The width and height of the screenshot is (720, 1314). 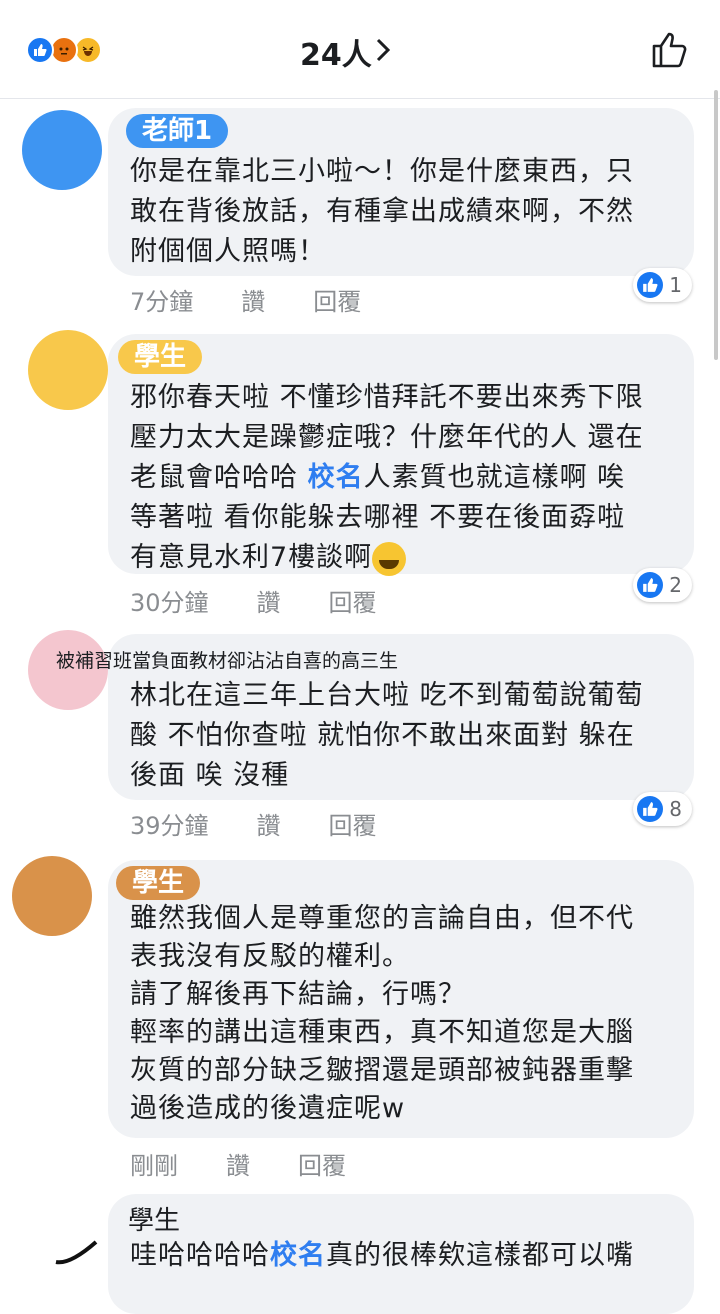 I want to click on comment-bubble: 學生 哇哈哈哈哈校名真的很棒欸這樣都可以嘴, so click(x=401, y=1254).